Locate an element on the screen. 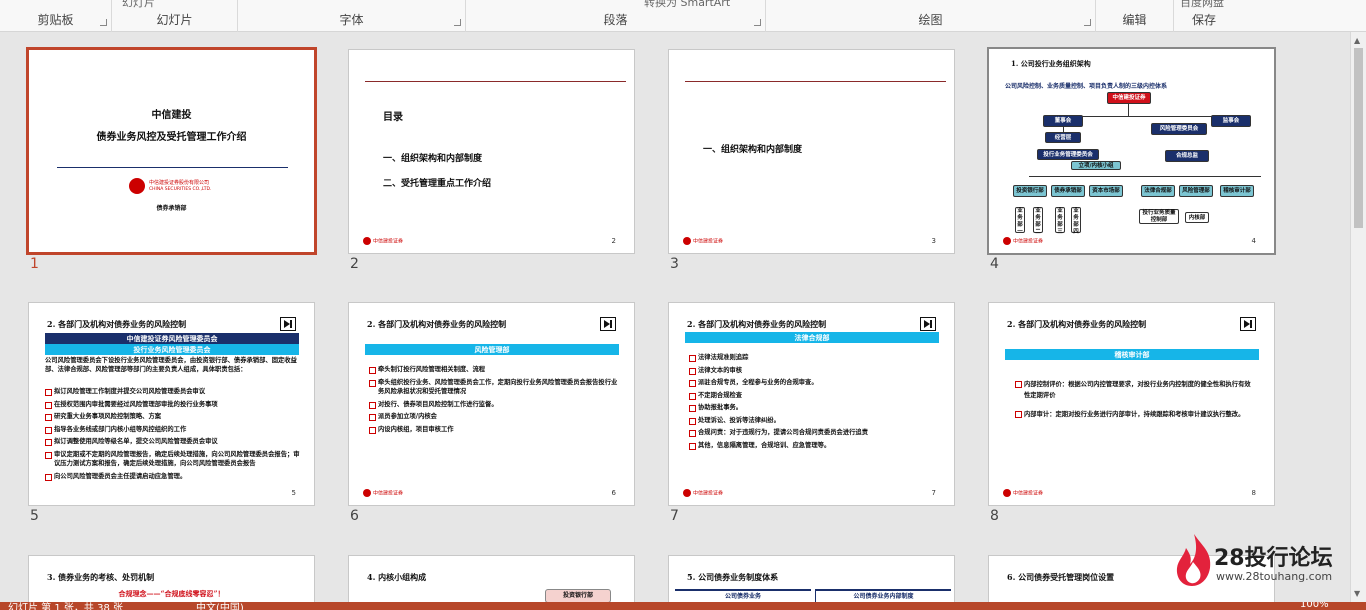 Image resolution: width=1366 pixels, height=610 pixels. slide-thumbnail-10: 4. 内核小组构成 投资银行部 is located at coordinates (491, 578).